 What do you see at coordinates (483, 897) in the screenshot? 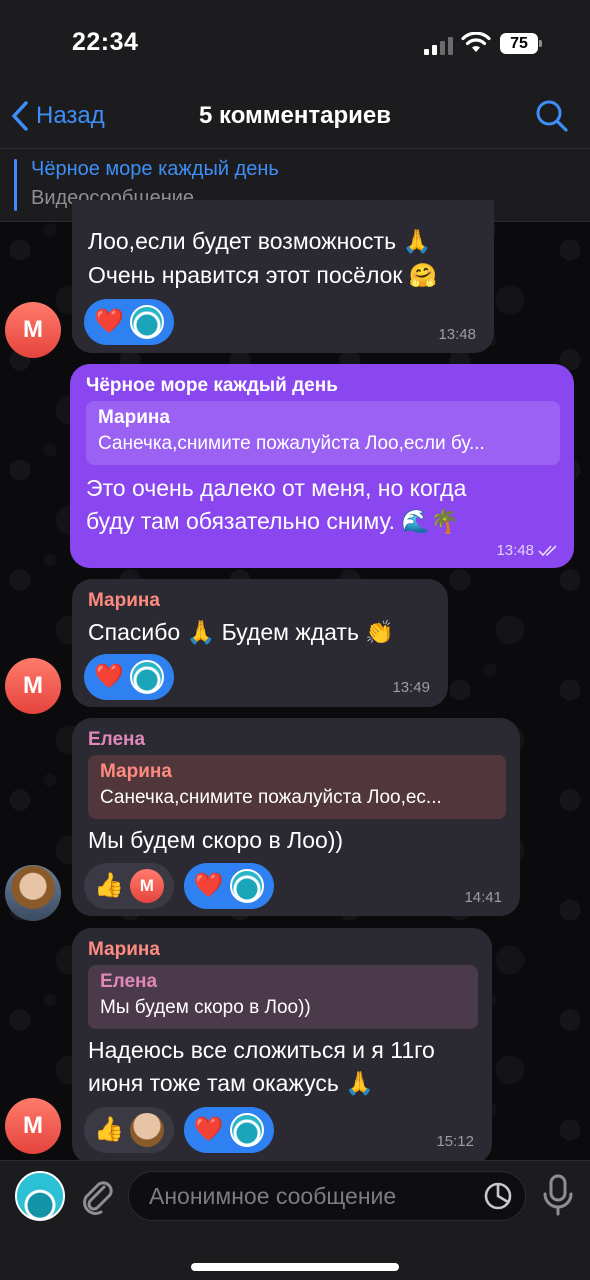
I see `message-time: 14:41` at bounding box center [483, 897].